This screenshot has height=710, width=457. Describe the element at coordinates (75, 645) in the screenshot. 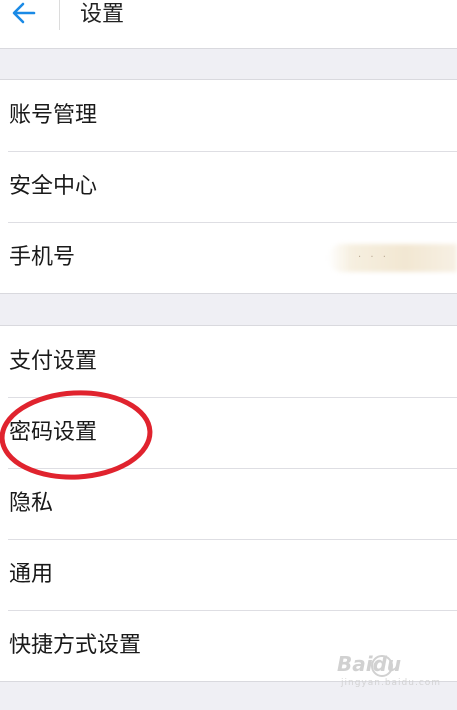

I see `settings-item-label: 快捷方式设置` at that location.